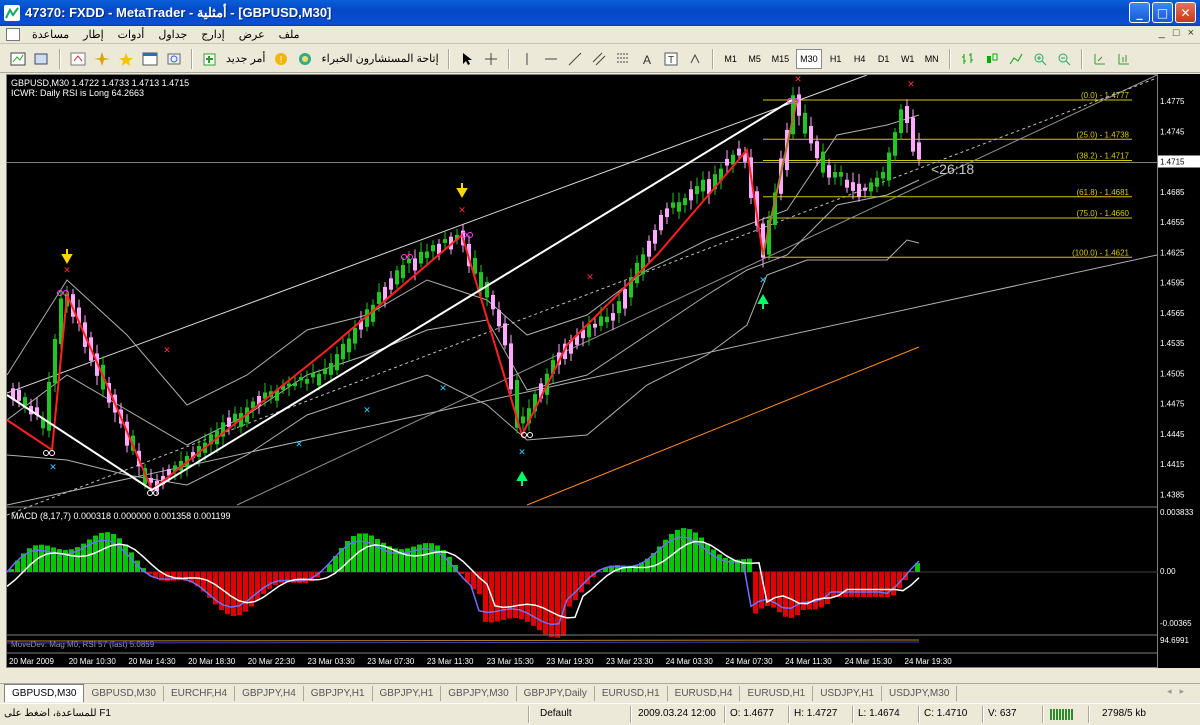  Describe the element at coordinates (530, 435) in the screenshot. I see `pivot-circle-icon` at that location.